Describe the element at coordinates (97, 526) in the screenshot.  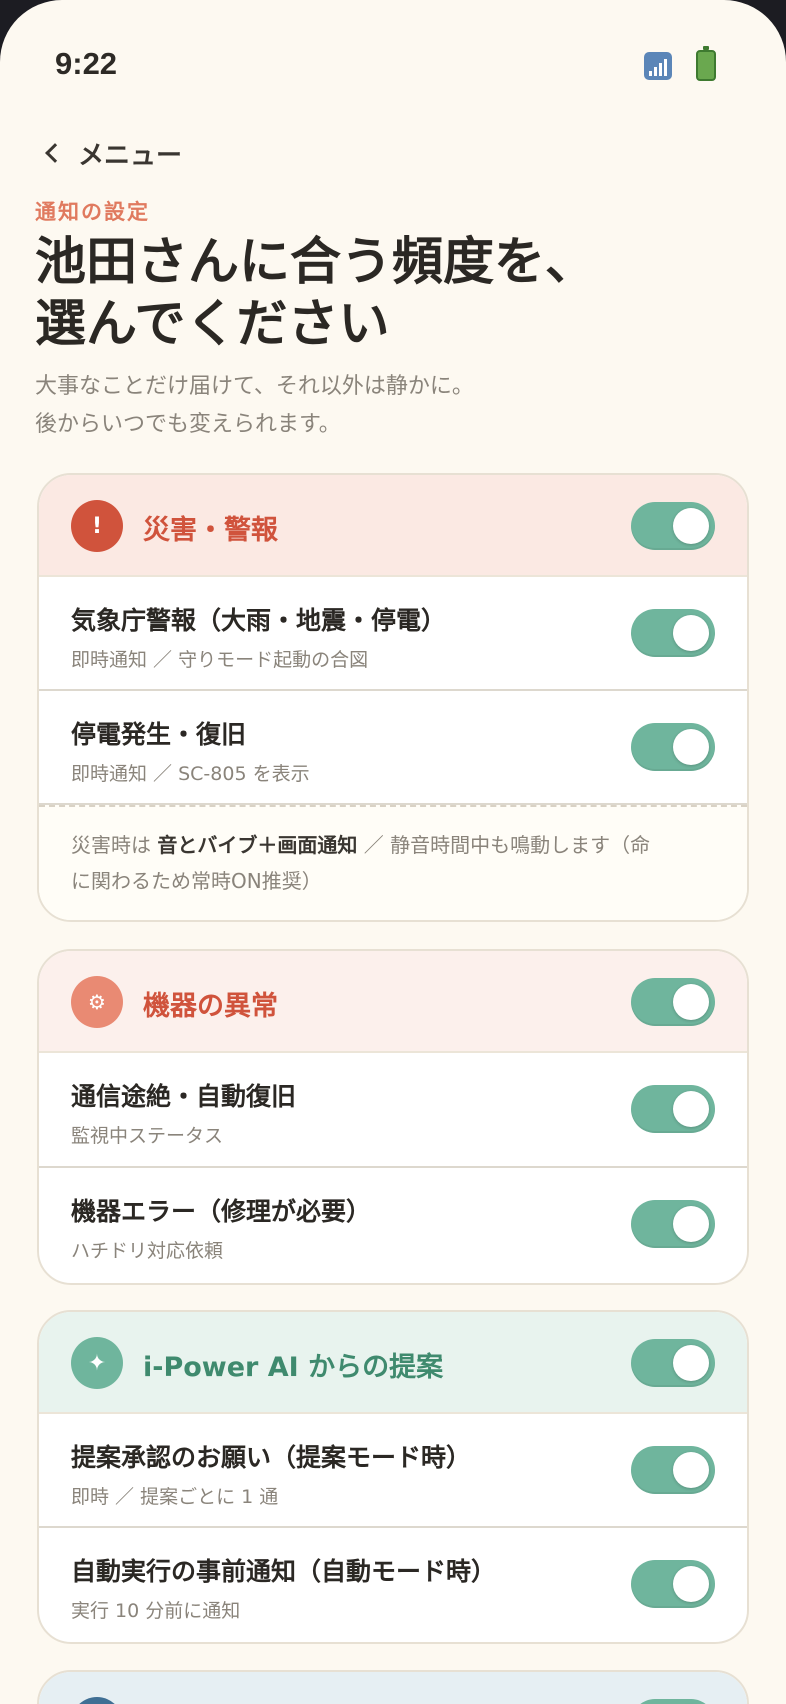
I see `alert-icon: !` at that location.